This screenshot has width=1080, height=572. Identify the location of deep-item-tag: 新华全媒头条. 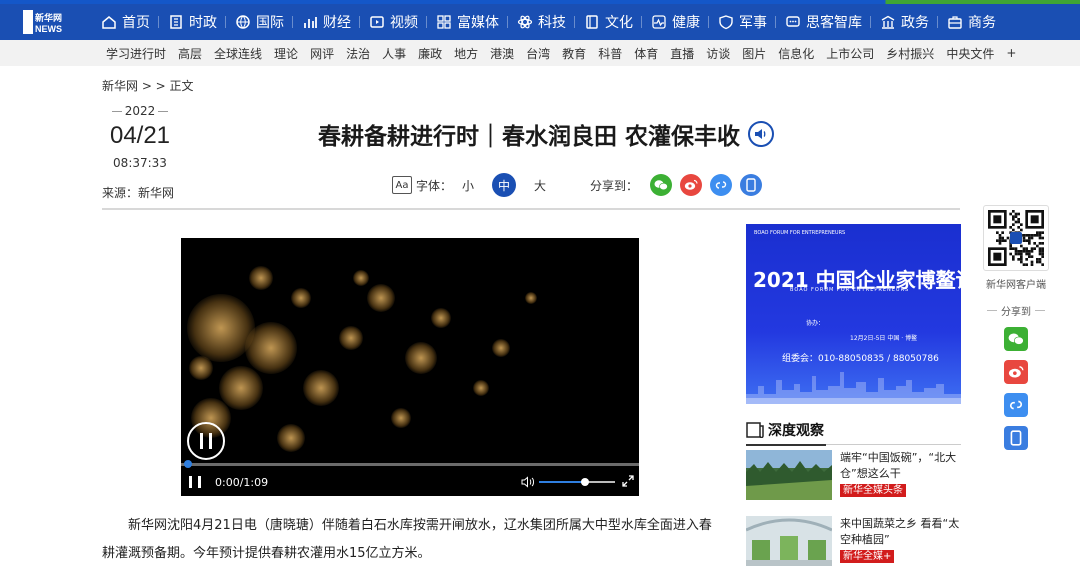
(873, 490).